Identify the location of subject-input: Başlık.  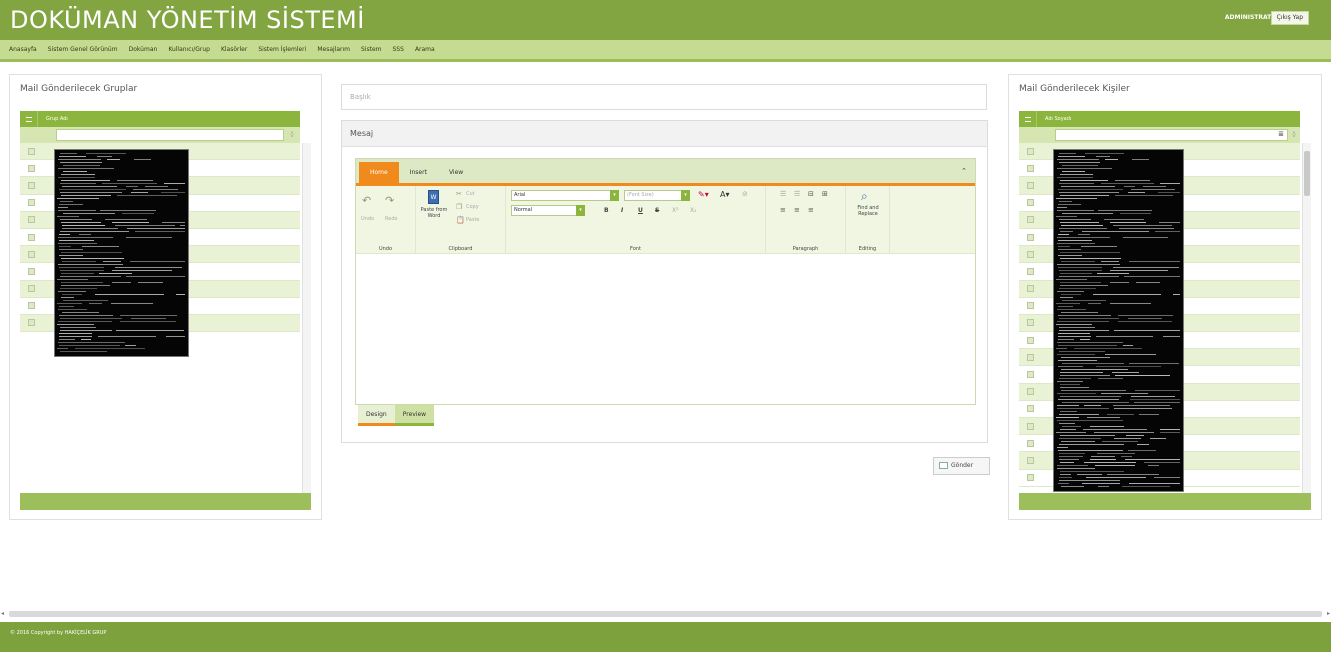
(664, 97).